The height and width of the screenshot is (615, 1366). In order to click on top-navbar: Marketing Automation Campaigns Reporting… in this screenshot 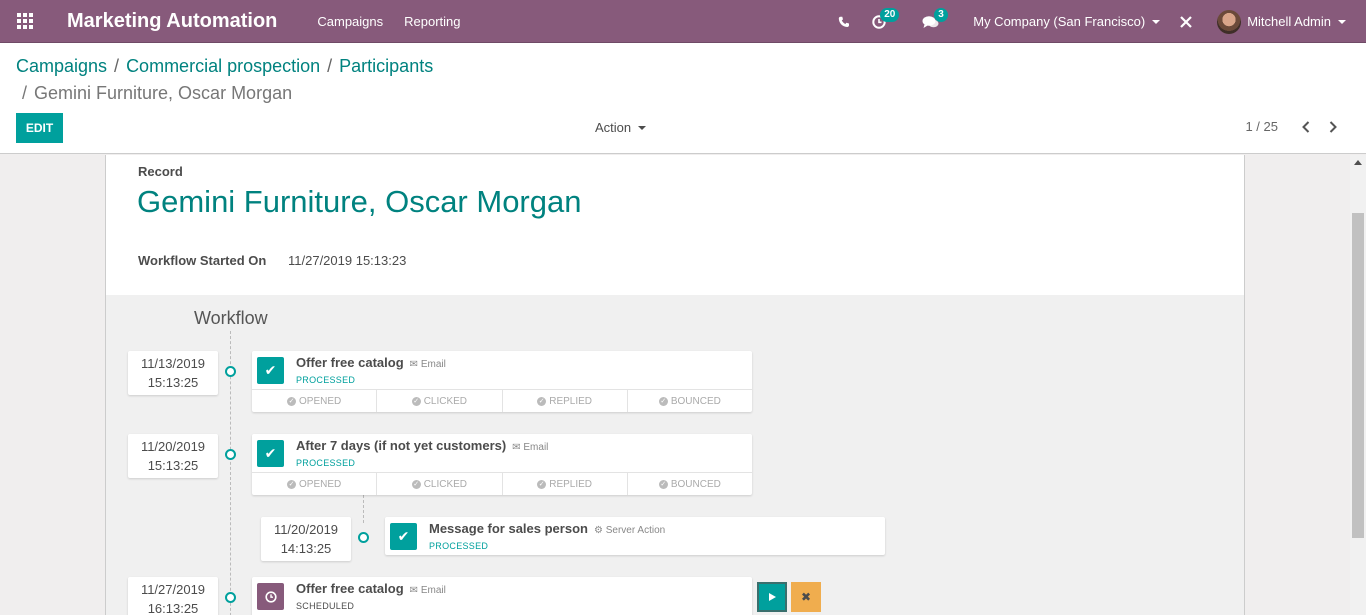, I will do `click(683, 21)`.